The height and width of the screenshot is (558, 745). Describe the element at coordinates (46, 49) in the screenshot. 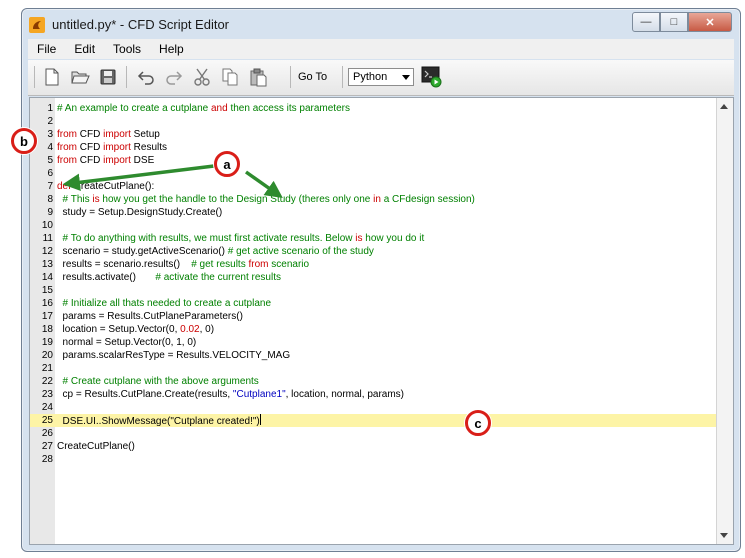

I see `menu-file: File` at that location.